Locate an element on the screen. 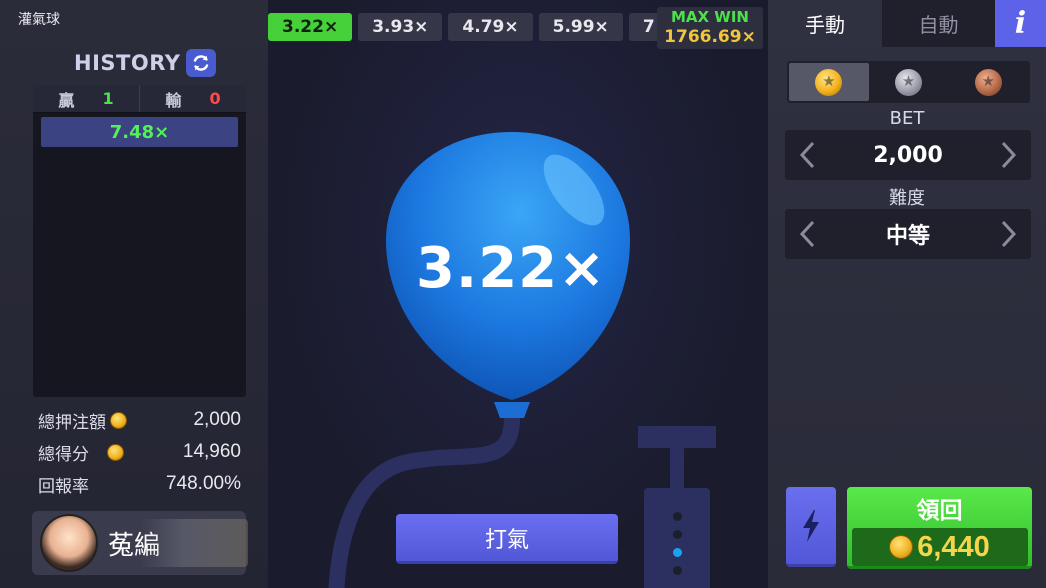 This screenshot has width=1046, height=588. bet-stepper: 2,000 is located at coordinates (908, 155).